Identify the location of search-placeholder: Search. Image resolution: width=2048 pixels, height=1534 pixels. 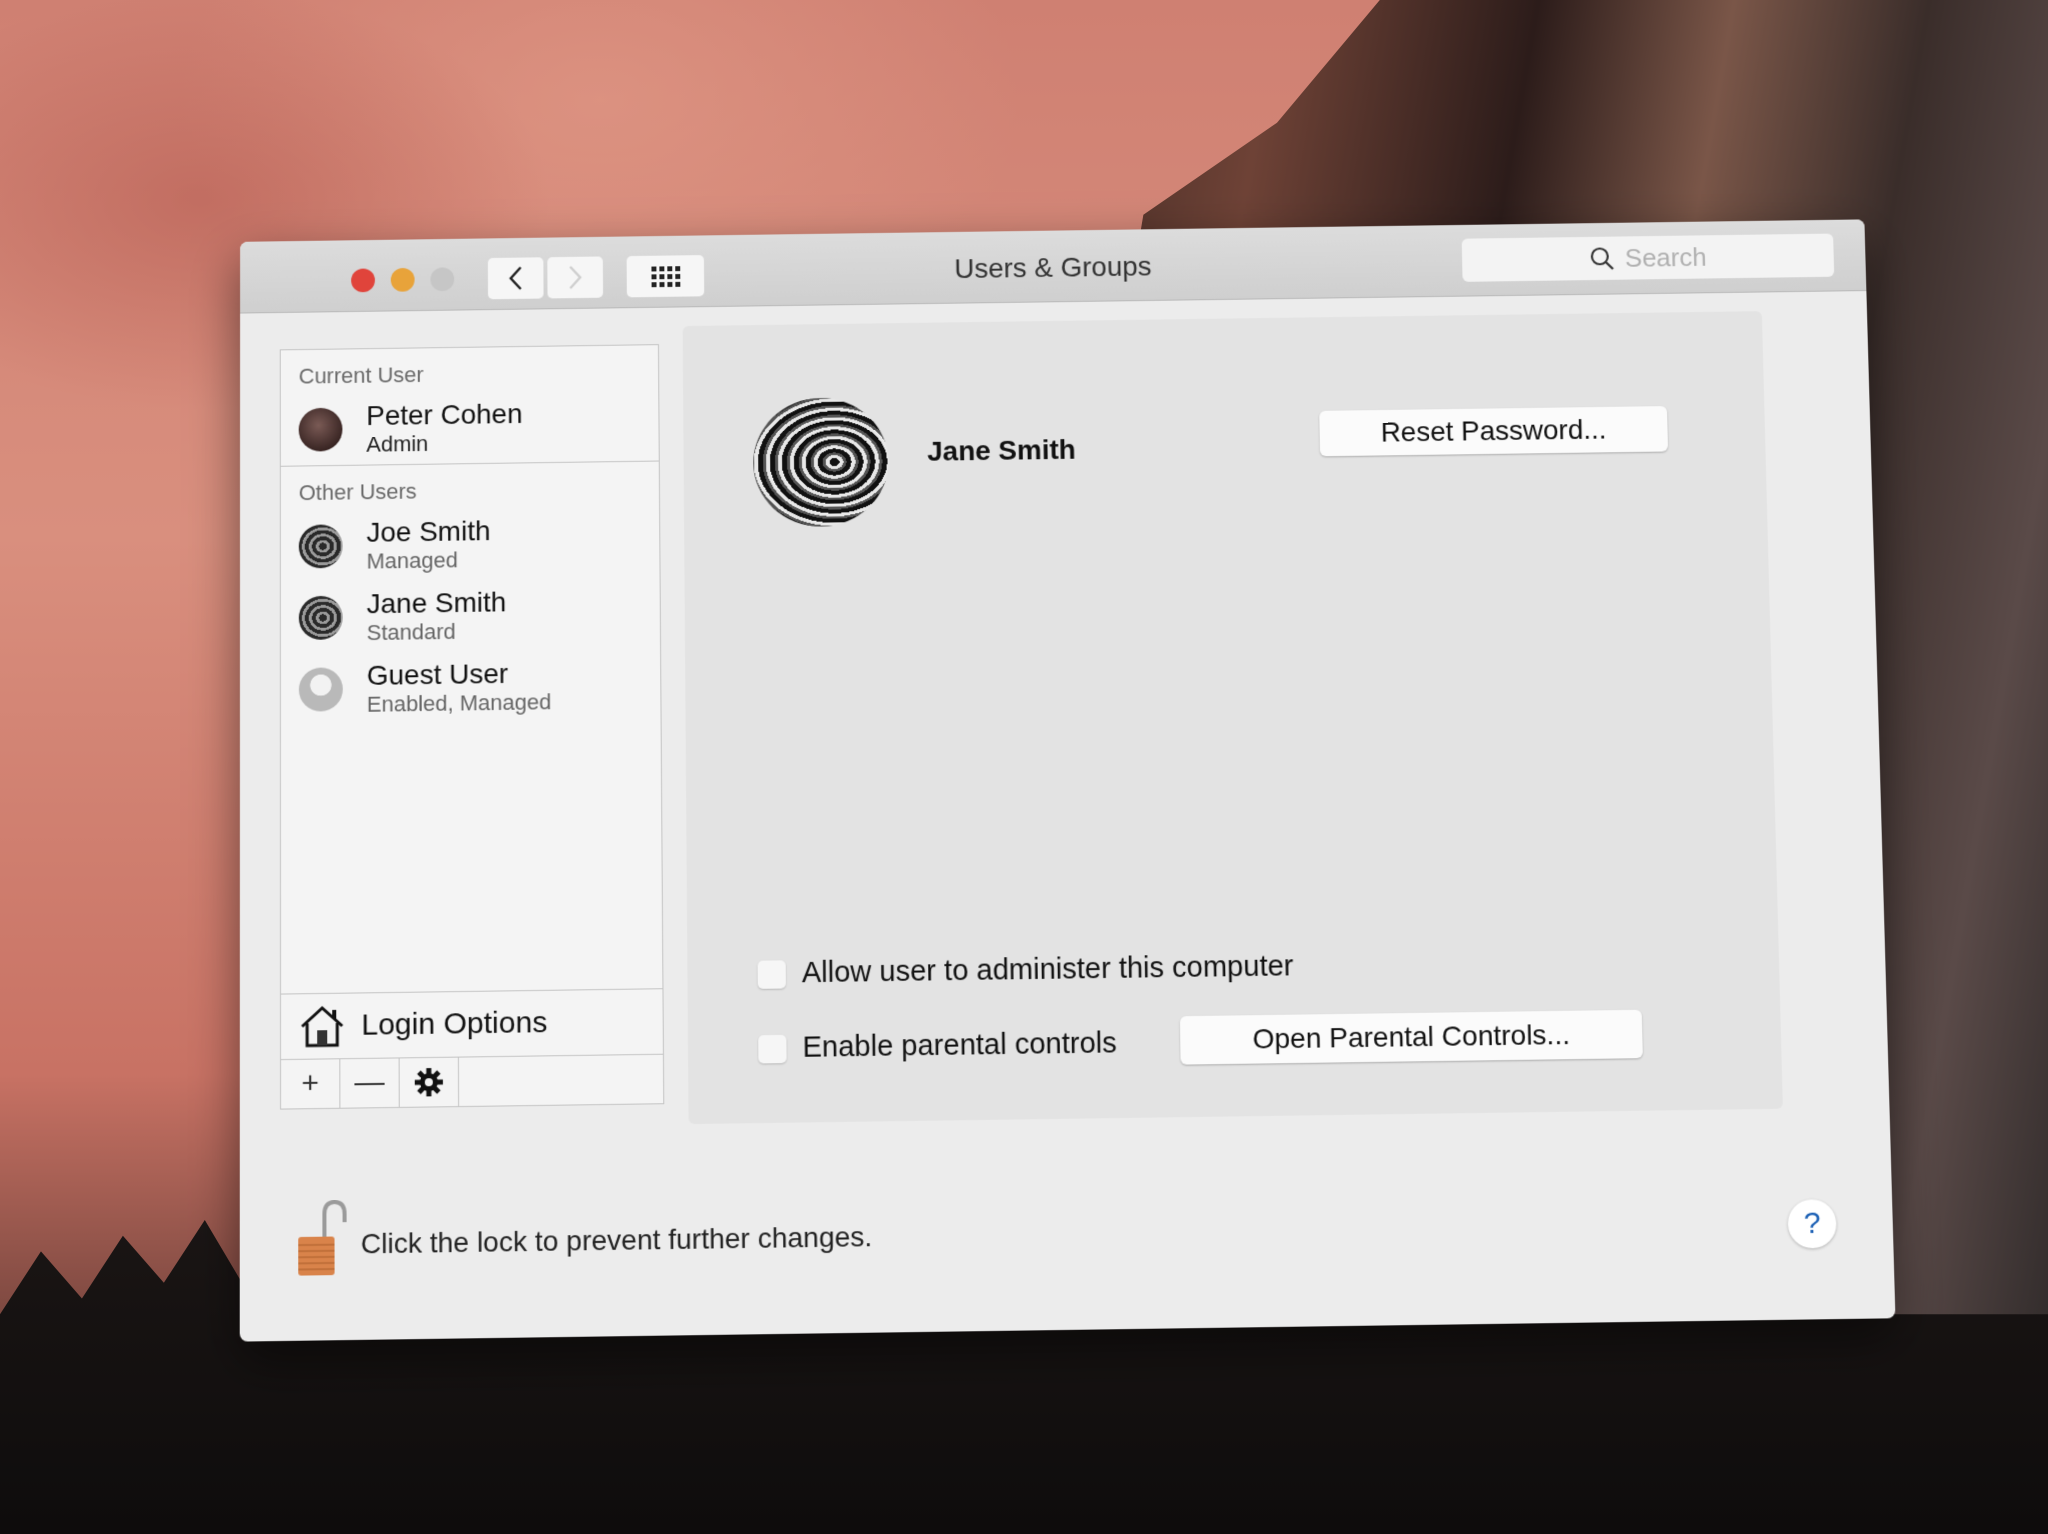
(1665, 257).